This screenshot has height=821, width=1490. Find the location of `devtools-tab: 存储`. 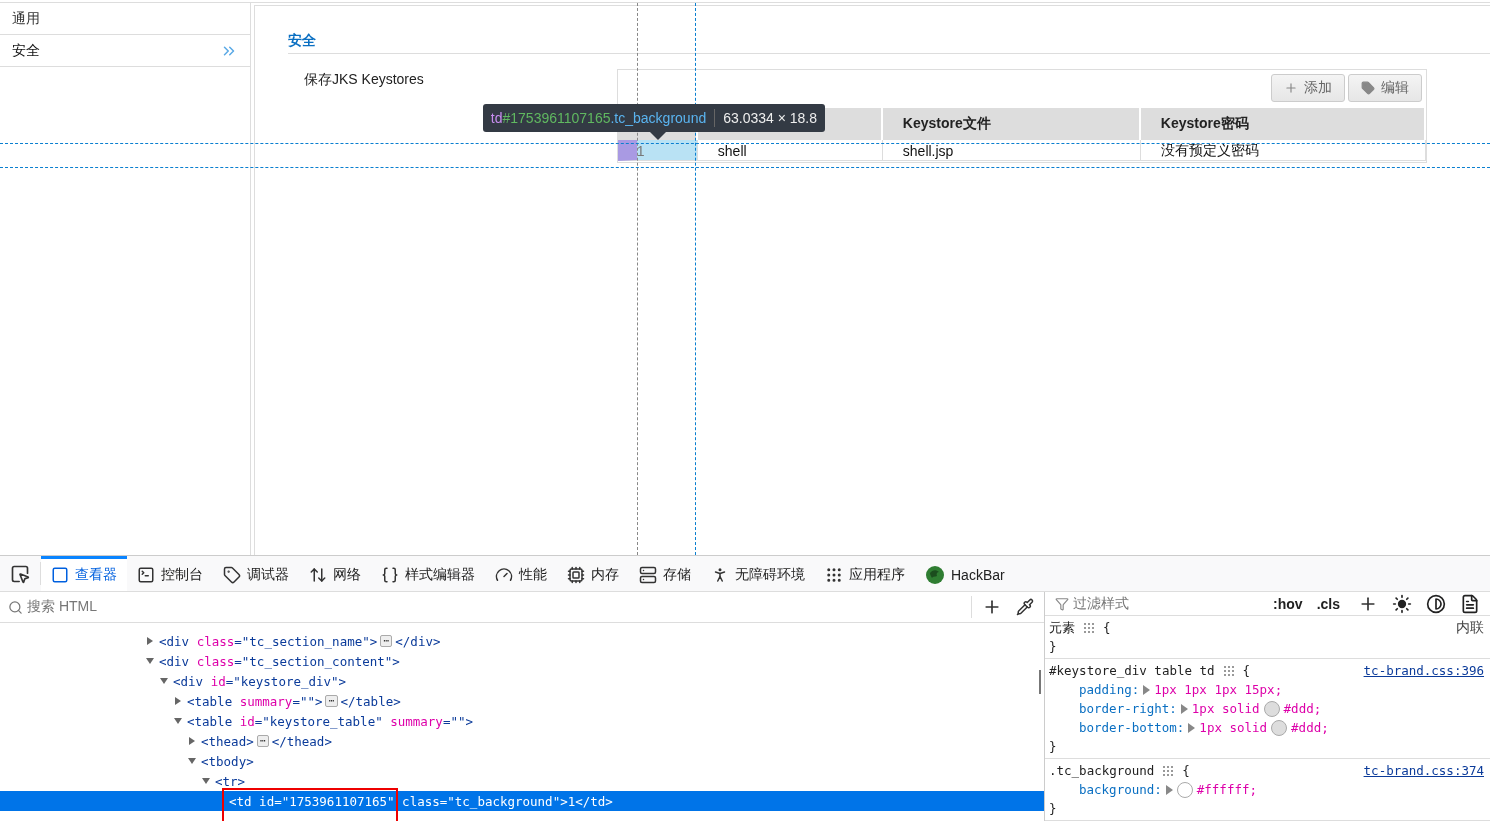

devtools-tab: 存储 is located at coordinates (665, 573).